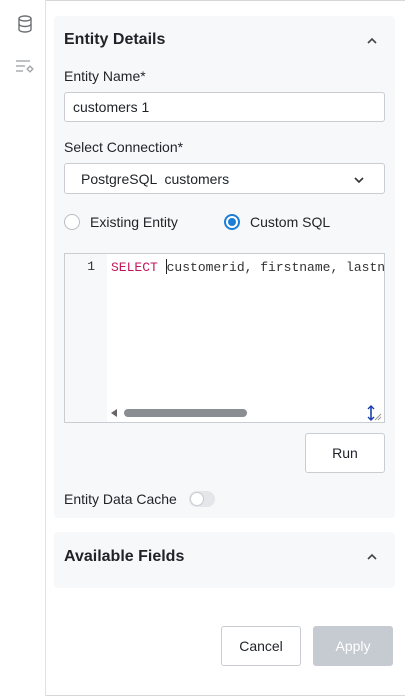  What do you see at coordinates (86, 338) in the screenshot?
I see `editor-gutter: 1` at bounding box center [86, 338].